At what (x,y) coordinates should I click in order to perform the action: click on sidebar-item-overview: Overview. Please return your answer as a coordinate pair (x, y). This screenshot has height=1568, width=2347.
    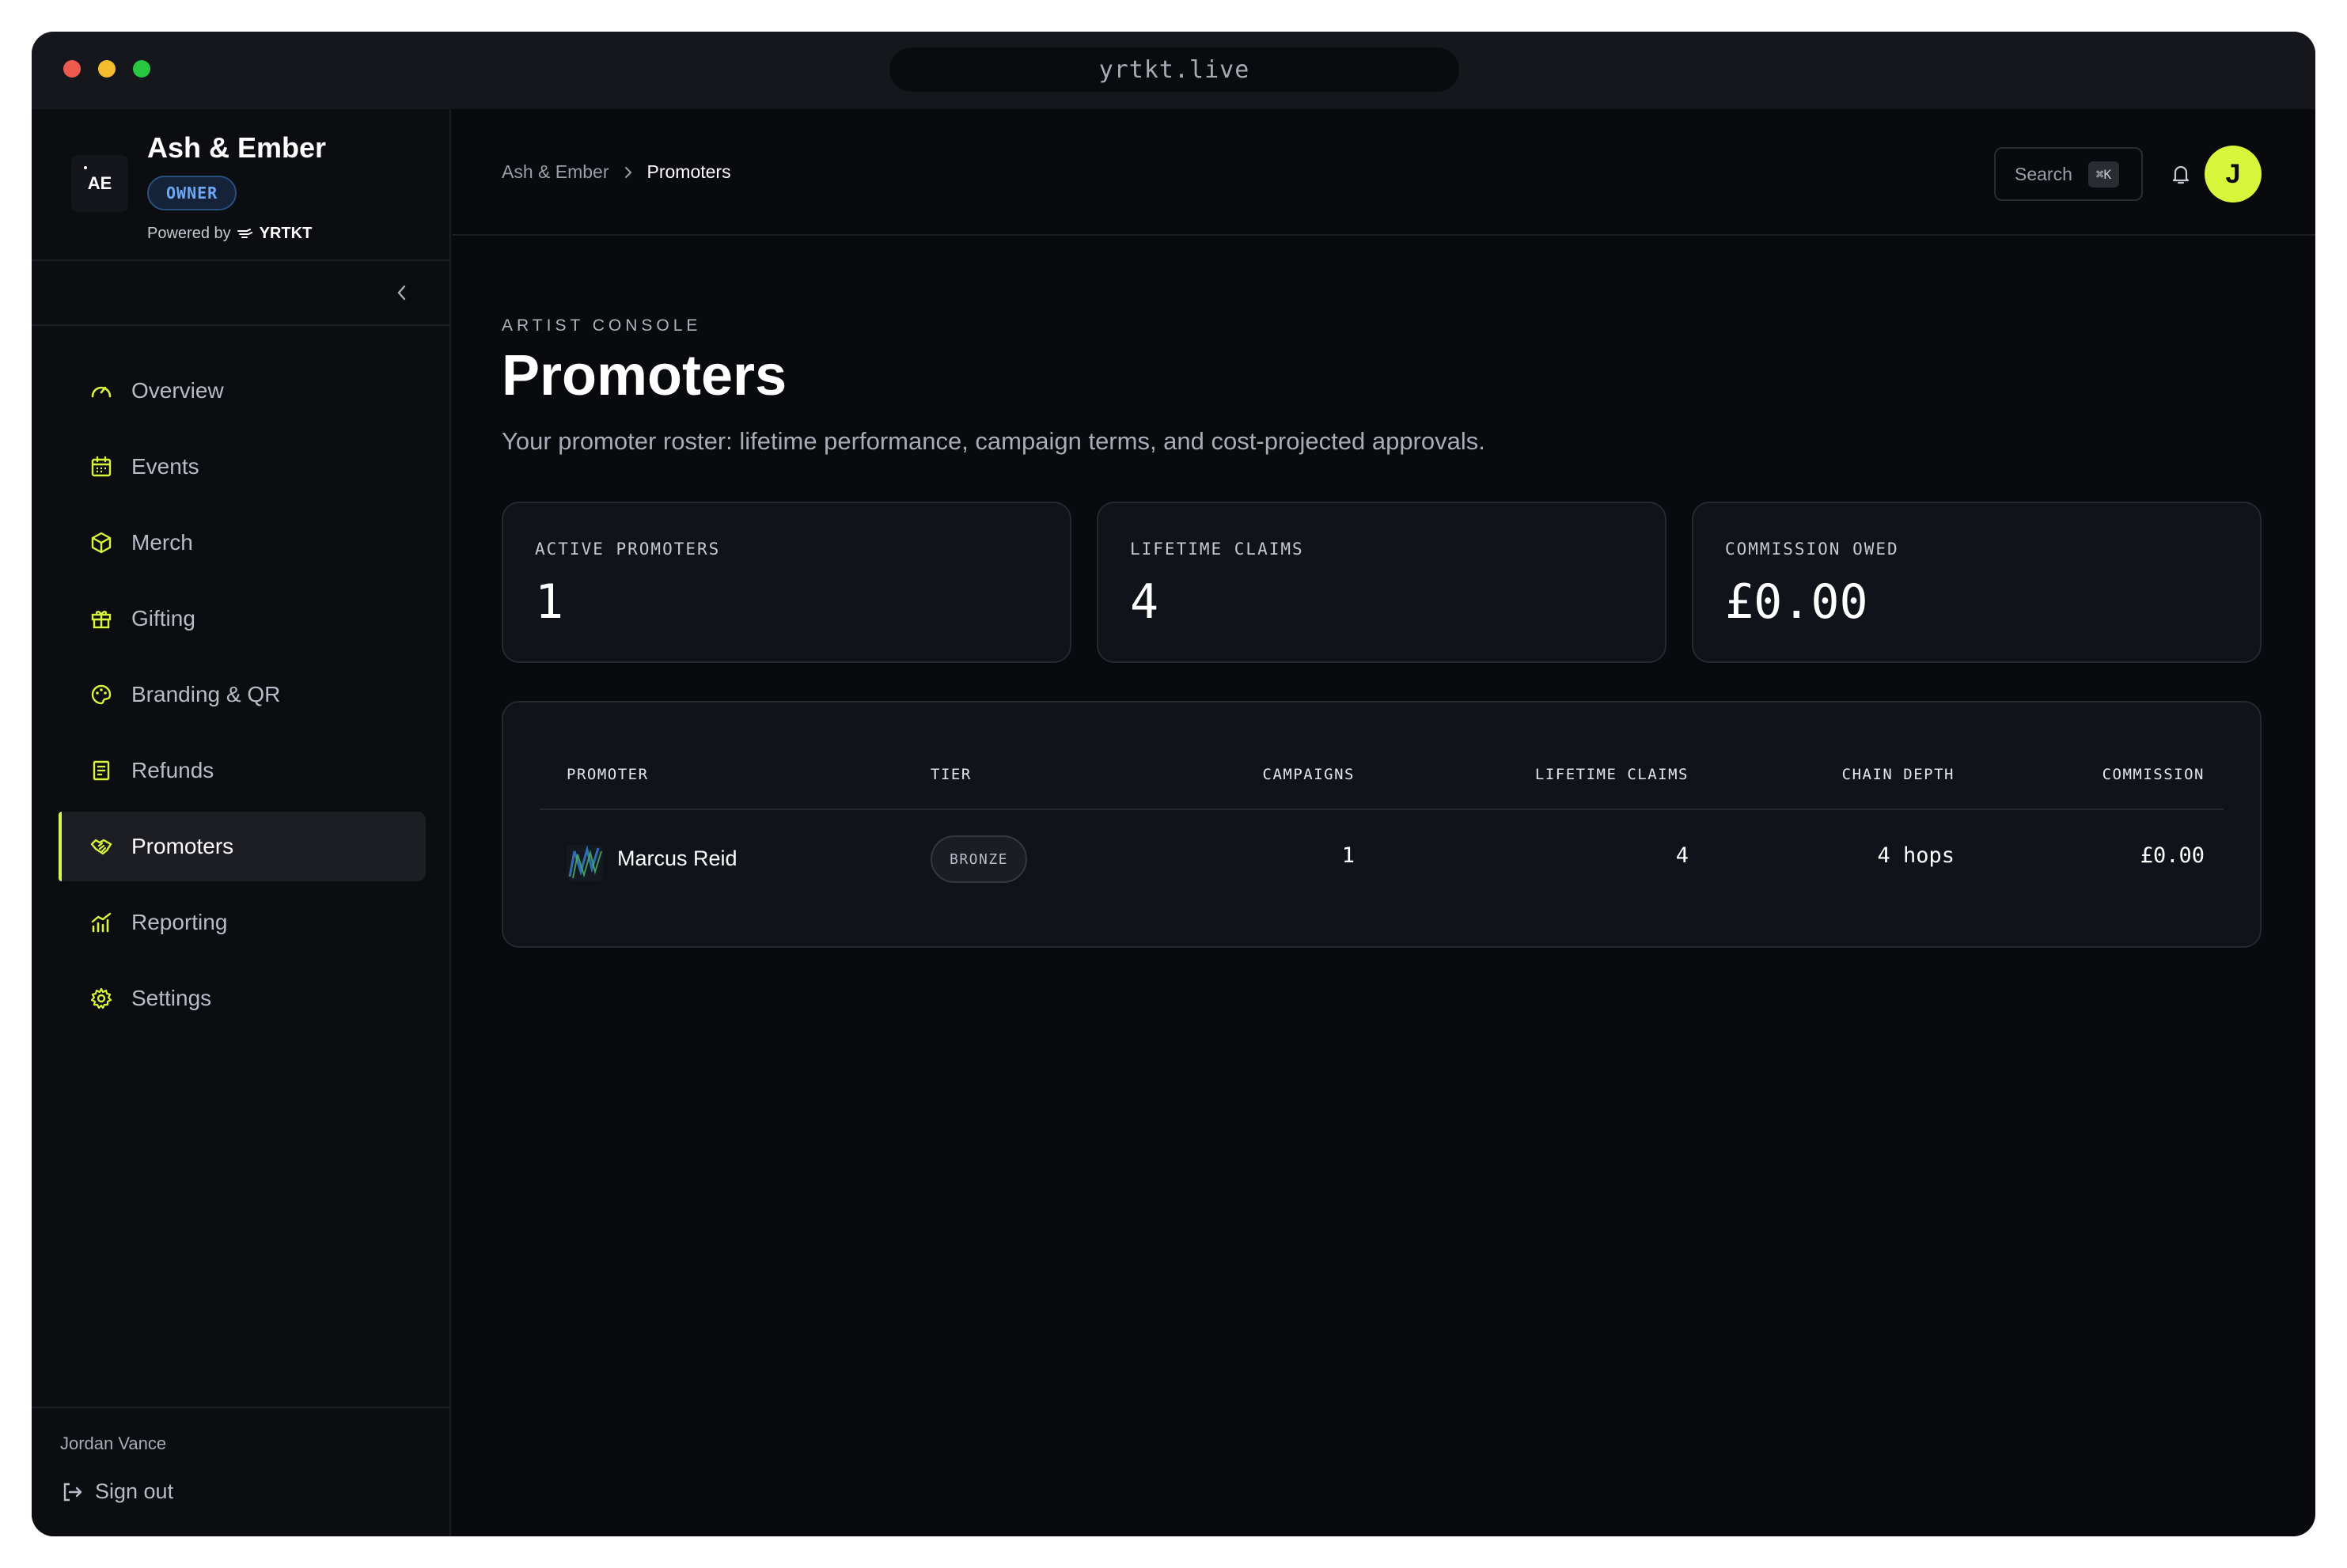
    Looking at the image, I should click on (242, 391).